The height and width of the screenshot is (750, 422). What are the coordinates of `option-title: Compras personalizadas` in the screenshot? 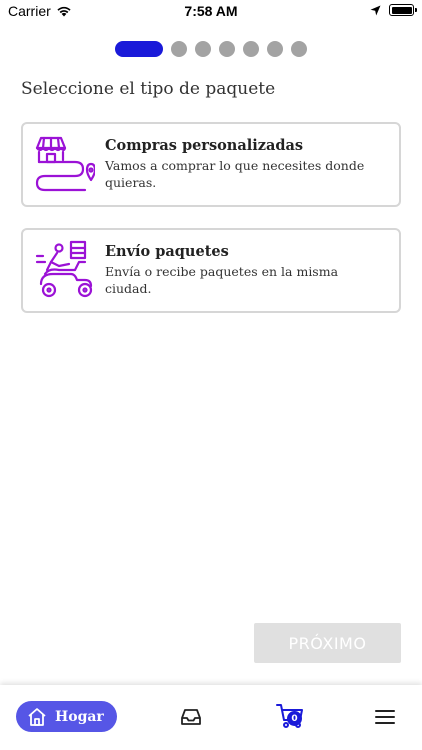 It's located at (204, 145).